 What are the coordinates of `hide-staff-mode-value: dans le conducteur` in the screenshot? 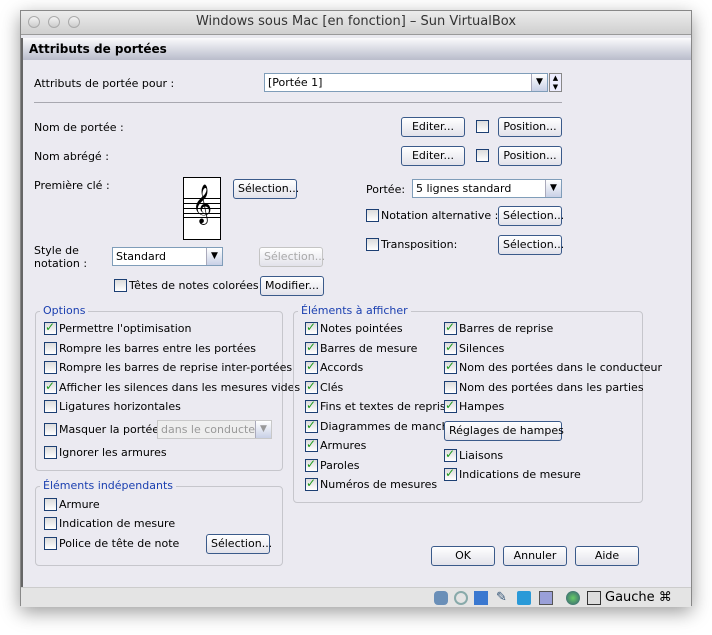 It's located at (214, 429).